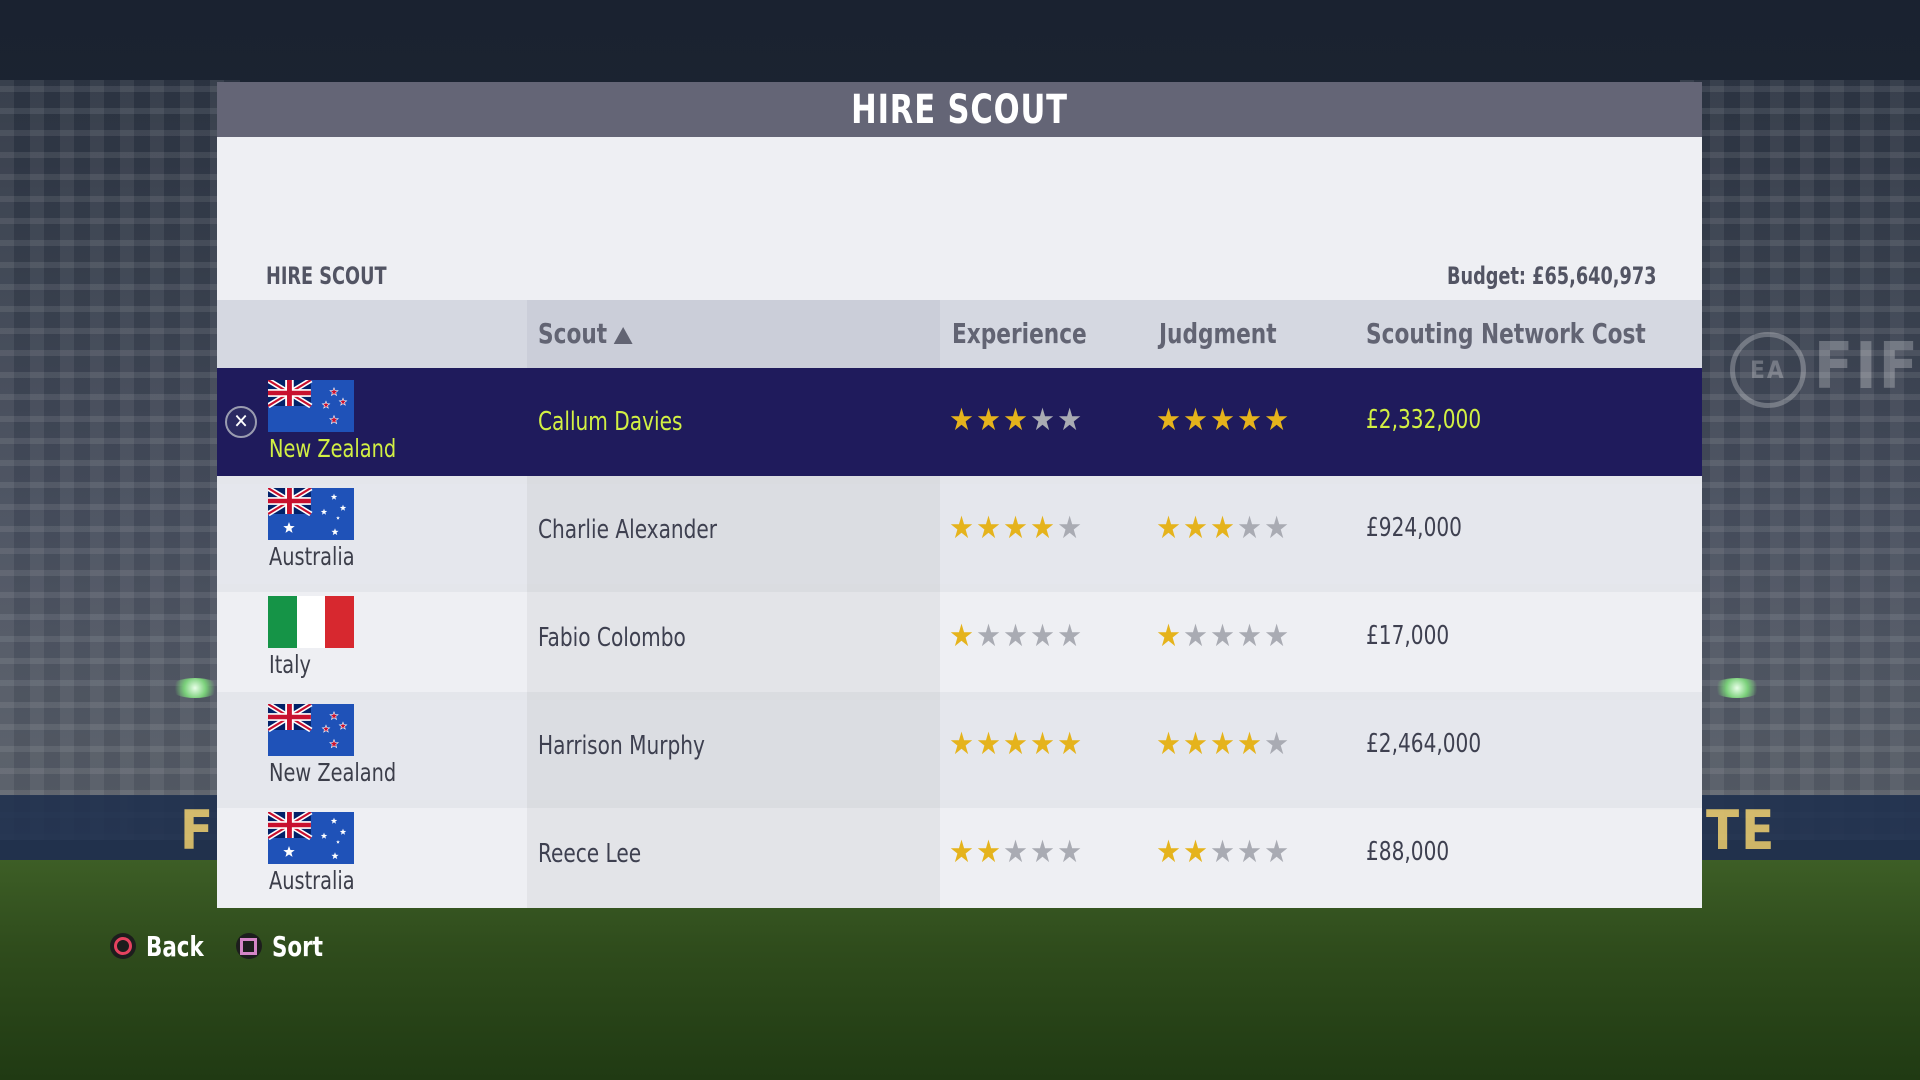 The height and width of the screenshot is (1080, 1920). Describe the element at coordinates (590, 854) in the screenshot. I see `scout-name: Reece Lee` at that location.